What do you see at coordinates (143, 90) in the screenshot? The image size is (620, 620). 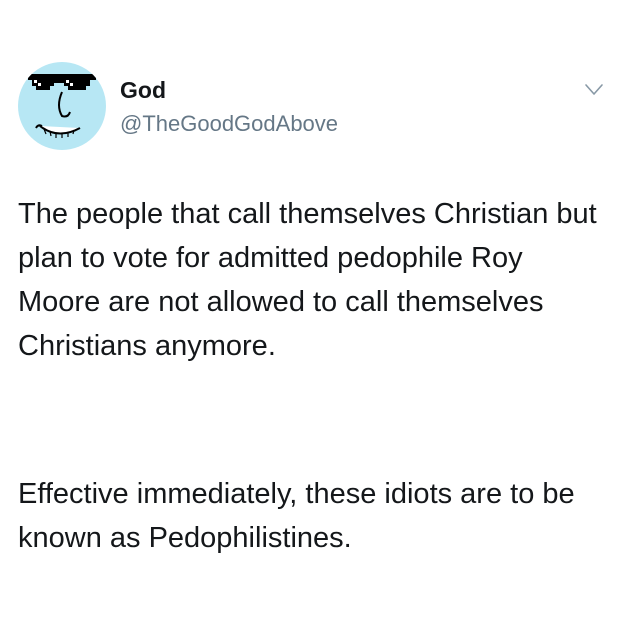 I see `display-name: God` at bounding box center [143, 90].